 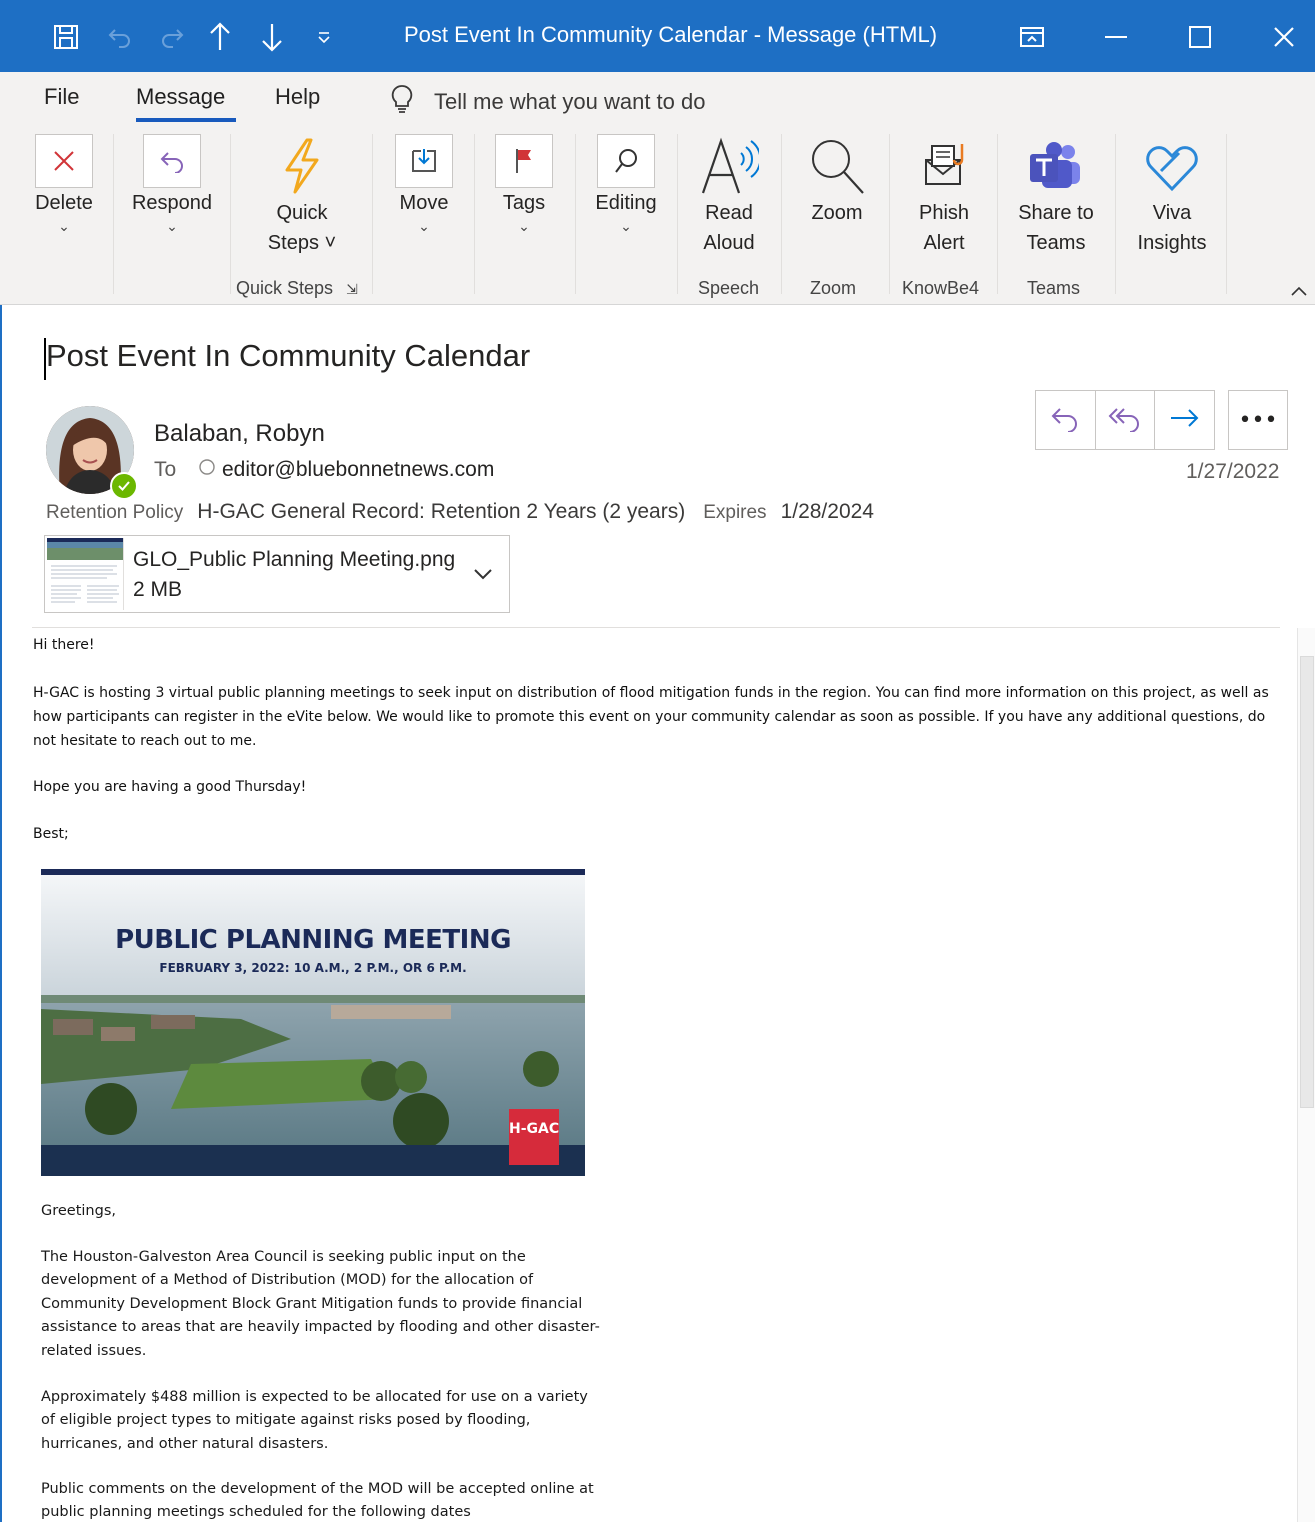 I want to click on tab-file: File, so click(x=61, y=97).